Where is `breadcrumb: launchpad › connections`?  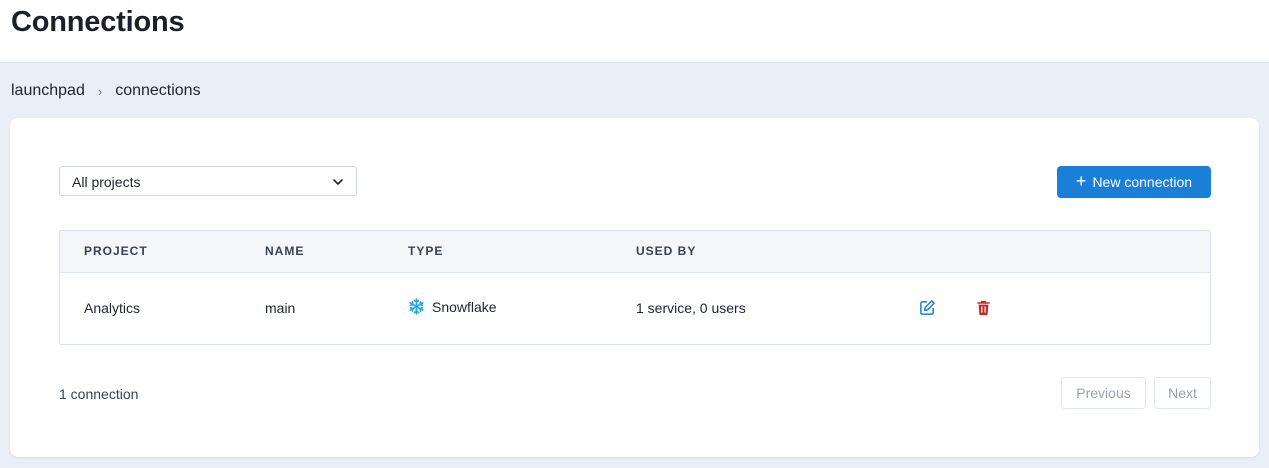 breadcrumb: launchpad › connections is located at coordinates (106, 91).